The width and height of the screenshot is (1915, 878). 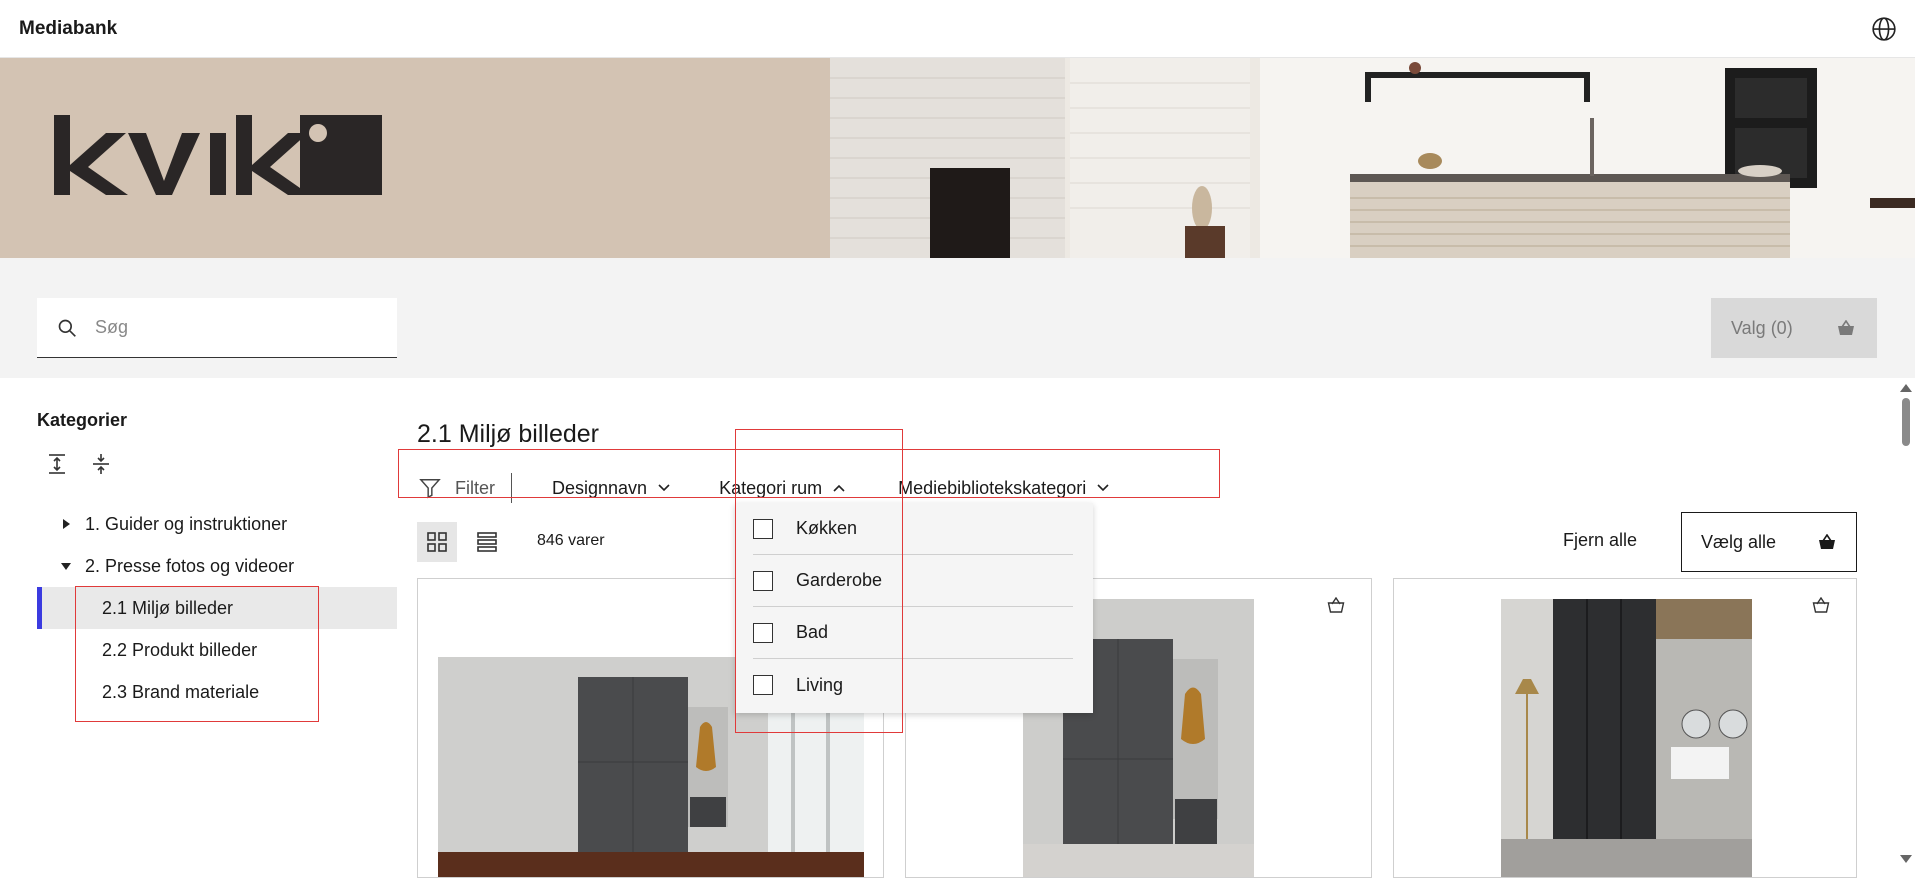 I want to click on filter-toggle: Filter, so click(x=464, y=488).